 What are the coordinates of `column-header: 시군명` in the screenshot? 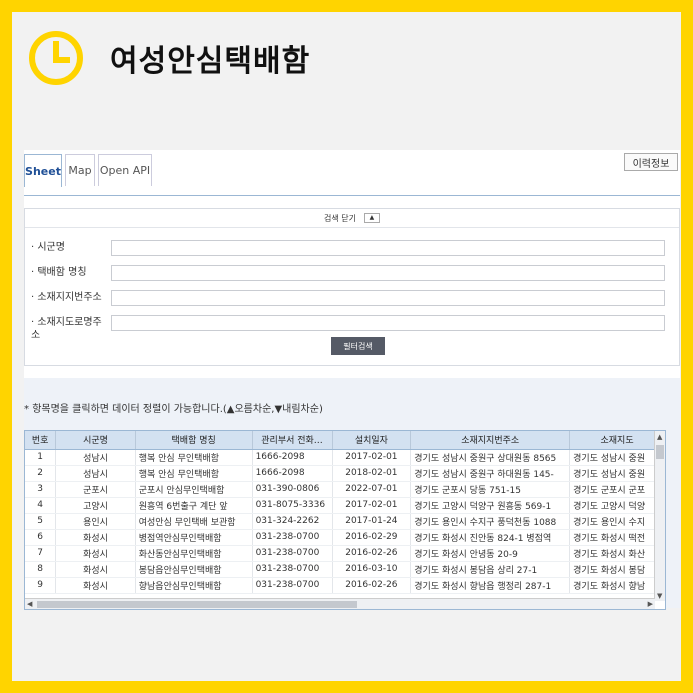 It's located at (95, 440).